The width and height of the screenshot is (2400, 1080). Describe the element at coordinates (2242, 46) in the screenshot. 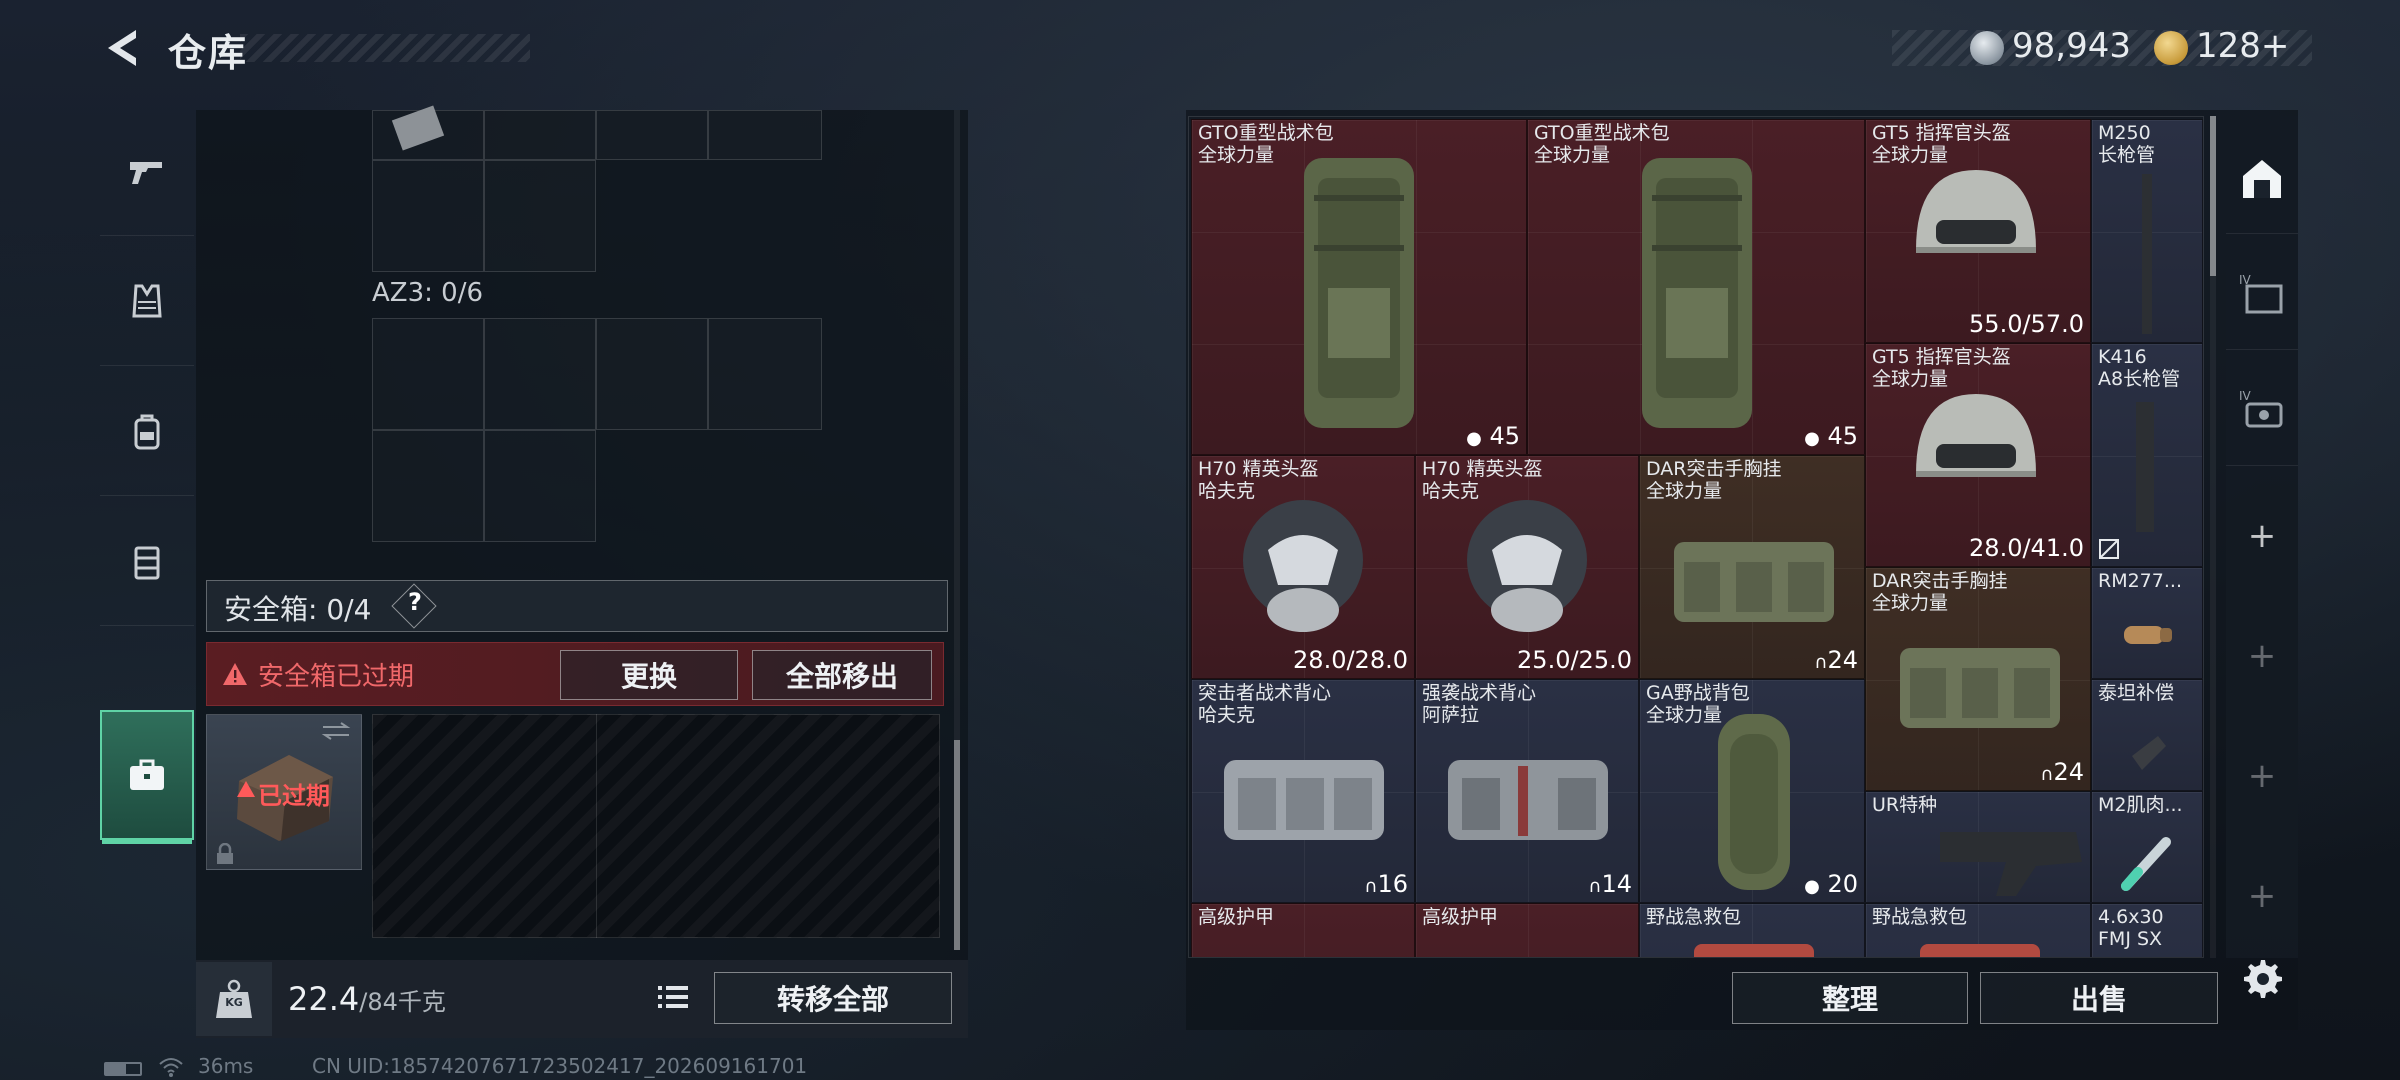

I see `gold-coin-amount: 128+` at that location.